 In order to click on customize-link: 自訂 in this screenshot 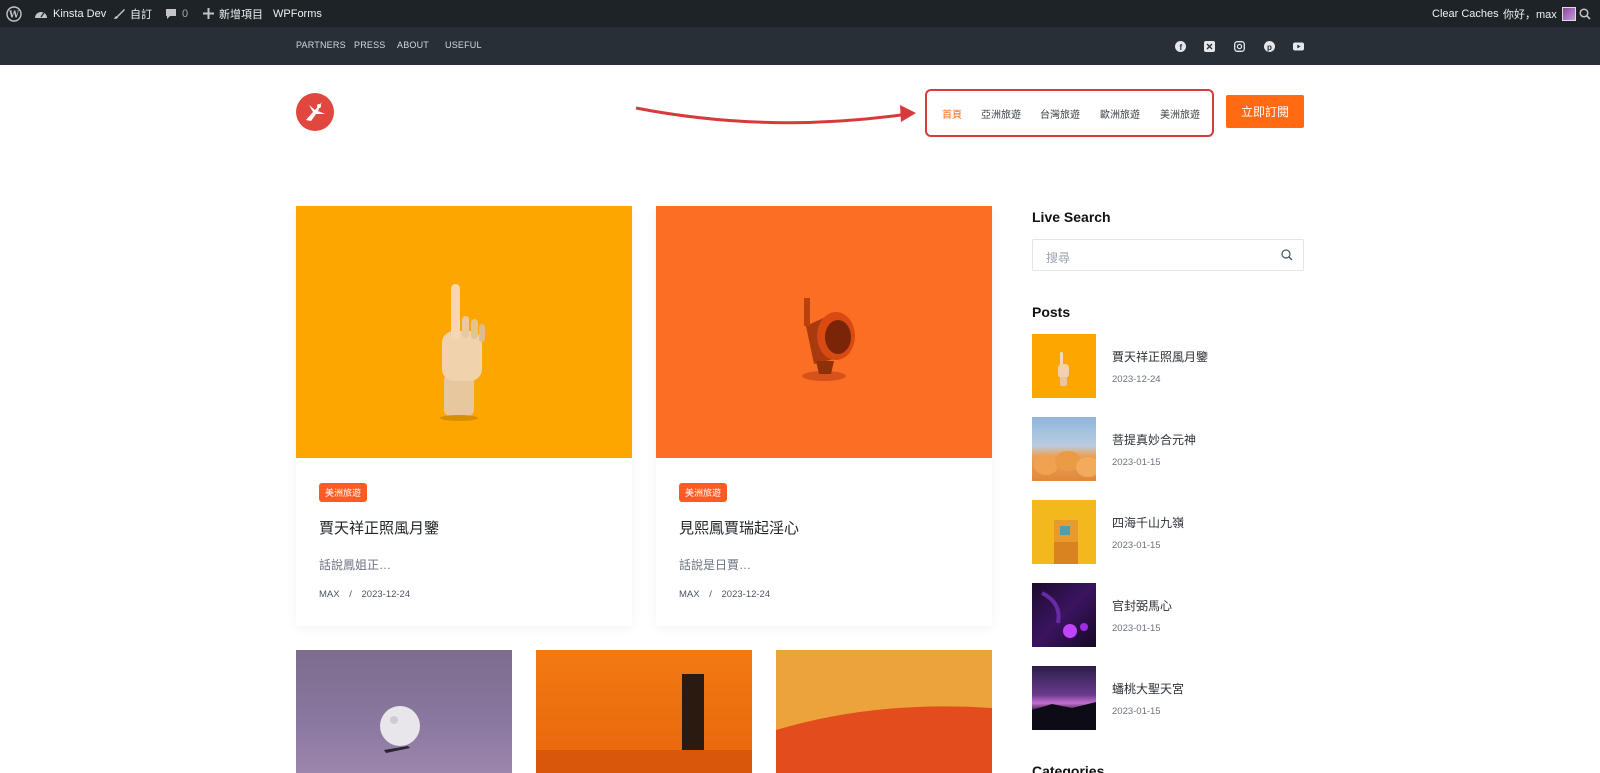, I will do `click(132, 13)`.